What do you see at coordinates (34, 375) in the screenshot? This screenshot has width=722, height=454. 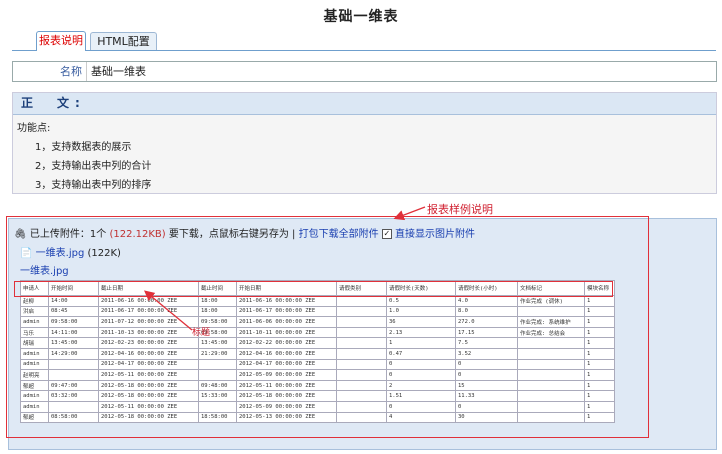 I see `table-cell: 赵明亮` at bounding box center [34, 375].